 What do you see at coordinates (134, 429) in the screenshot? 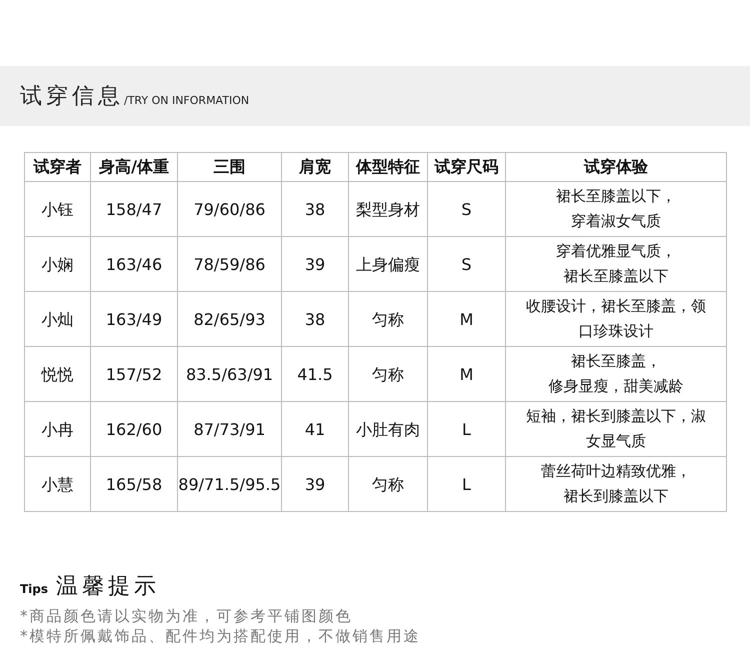
I see `table-cell: 162/60` at bounding box center [134, 429].